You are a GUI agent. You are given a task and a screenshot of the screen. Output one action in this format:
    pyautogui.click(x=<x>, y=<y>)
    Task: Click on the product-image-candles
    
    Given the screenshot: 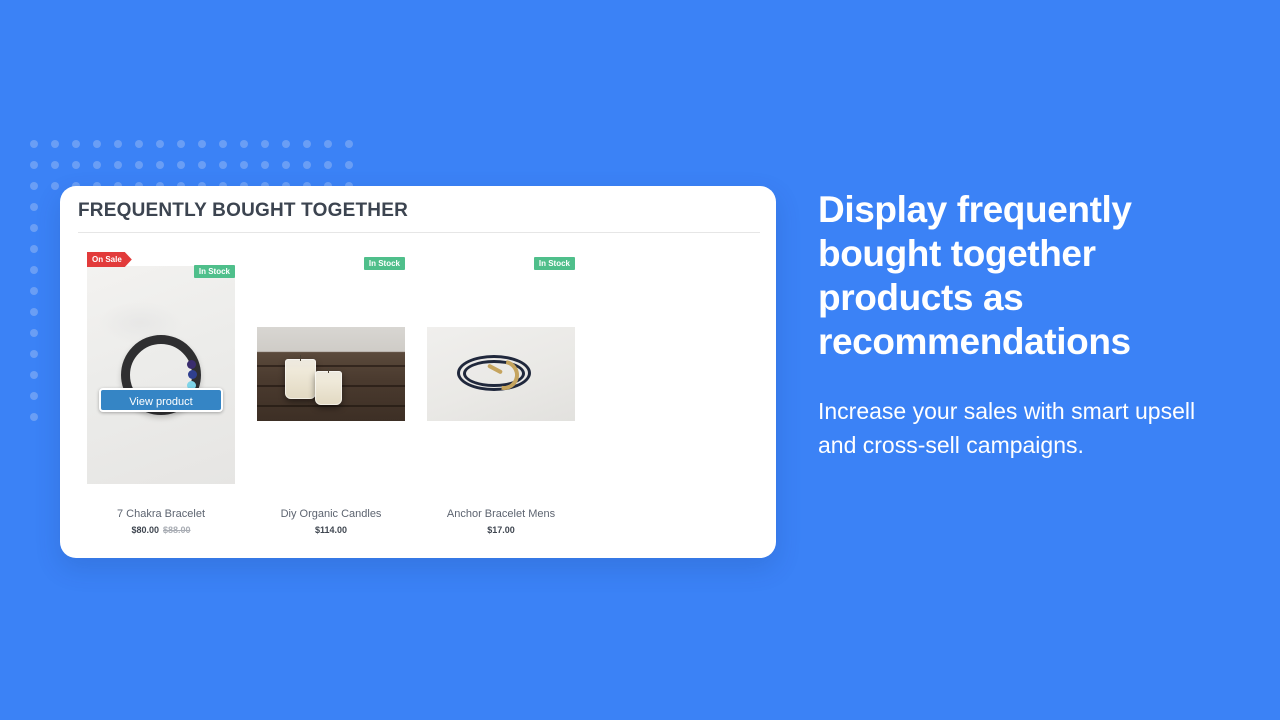 What is the action you would take?
    pyautogui.click(x=331, y=374)
    